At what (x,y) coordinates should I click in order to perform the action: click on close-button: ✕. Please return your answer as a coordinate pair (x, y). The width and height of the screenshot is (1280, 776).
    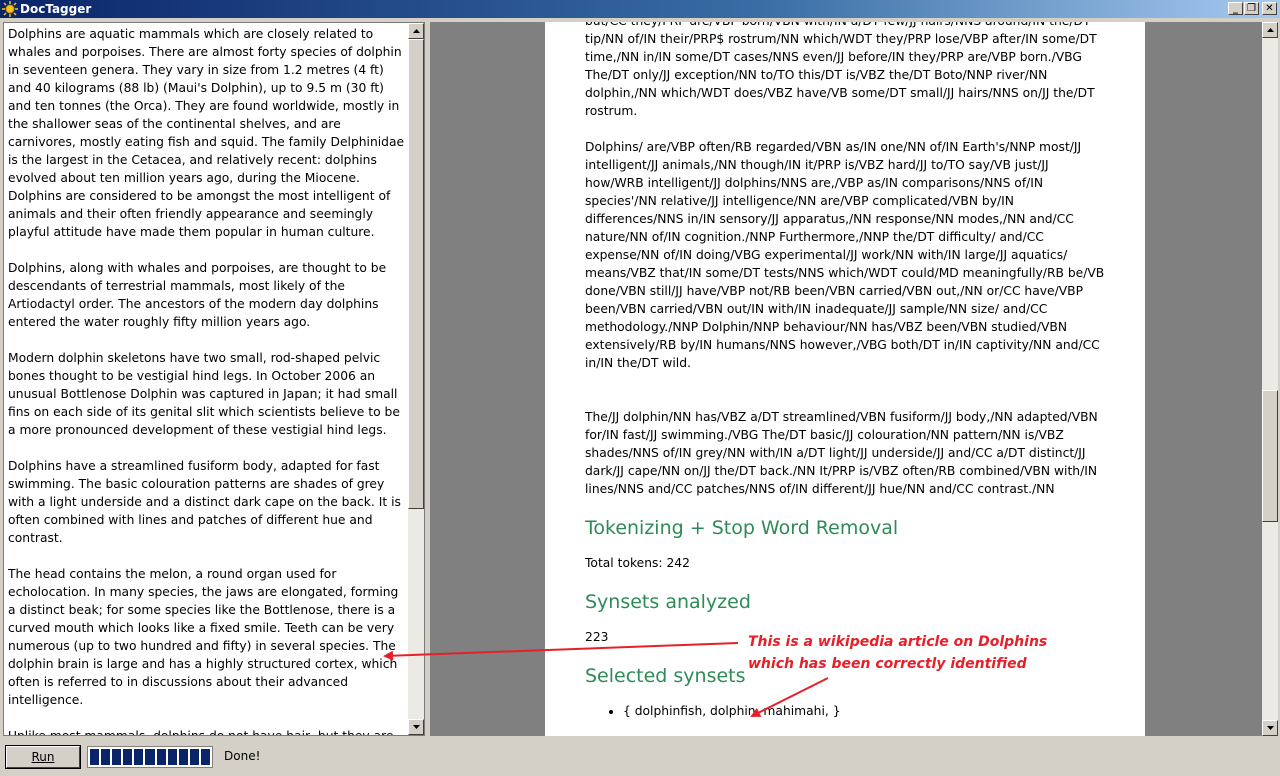
    Looking at the image, I should click on (1269, 8).